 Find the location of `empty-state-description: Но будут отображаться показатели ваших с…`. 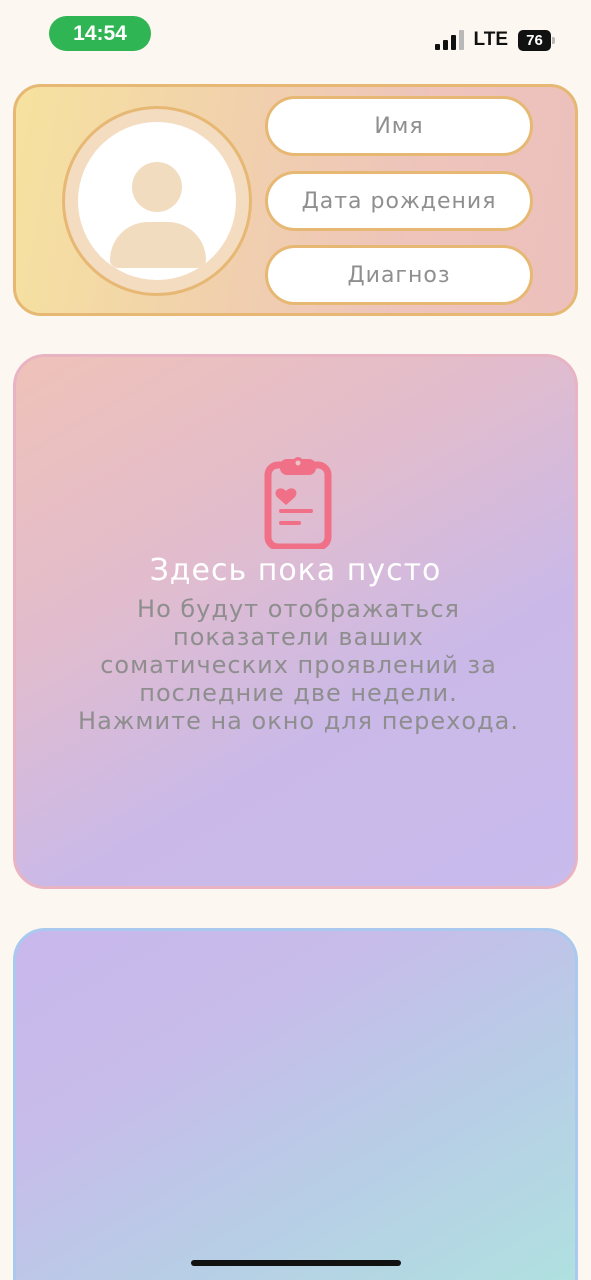

empty-state-description: Но будут отображаться показатели ваших с… is located at coordinates (298, 665).